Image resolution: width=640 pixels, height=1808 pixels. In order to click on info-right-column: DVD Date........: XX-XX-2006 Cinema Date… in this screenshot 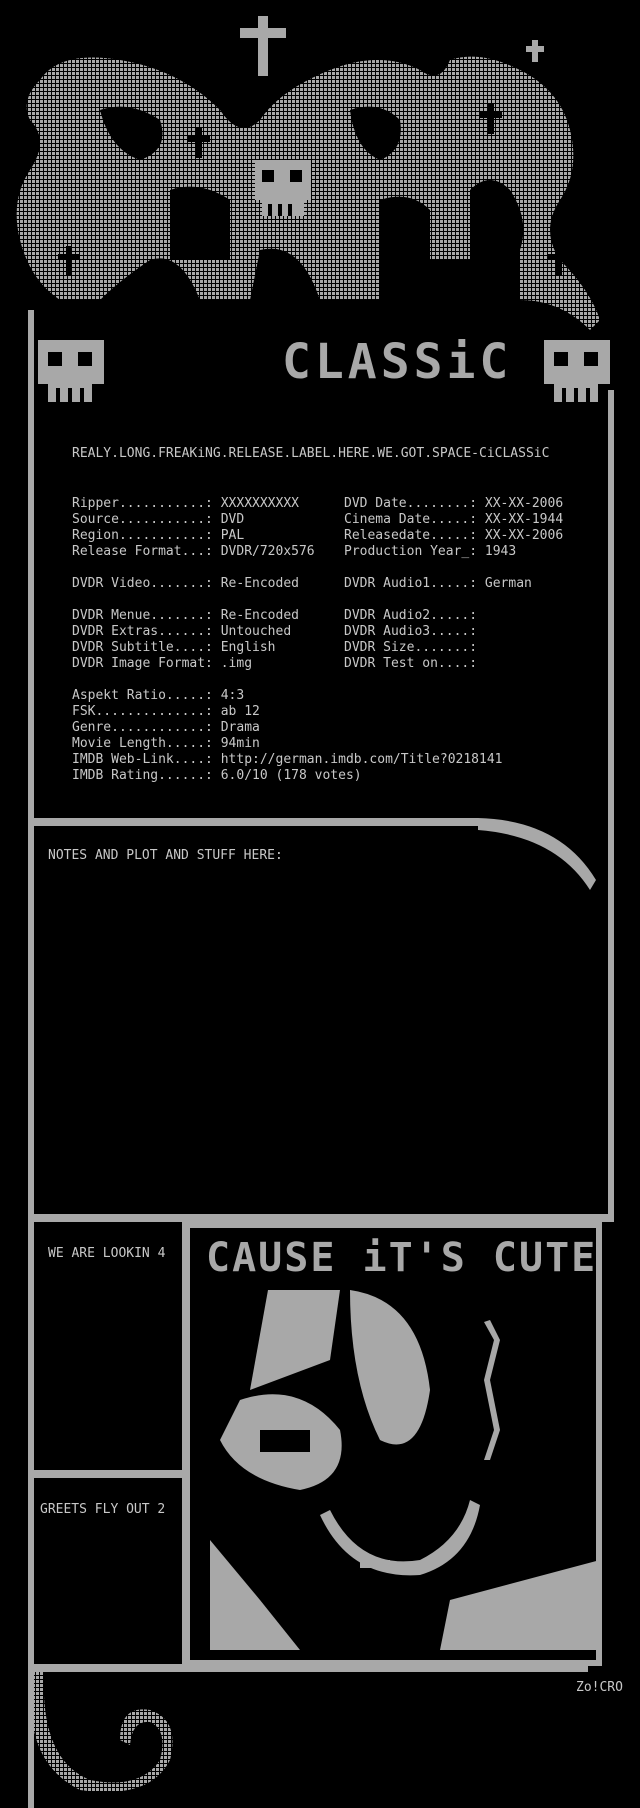, I will do `click(453, 584)`.